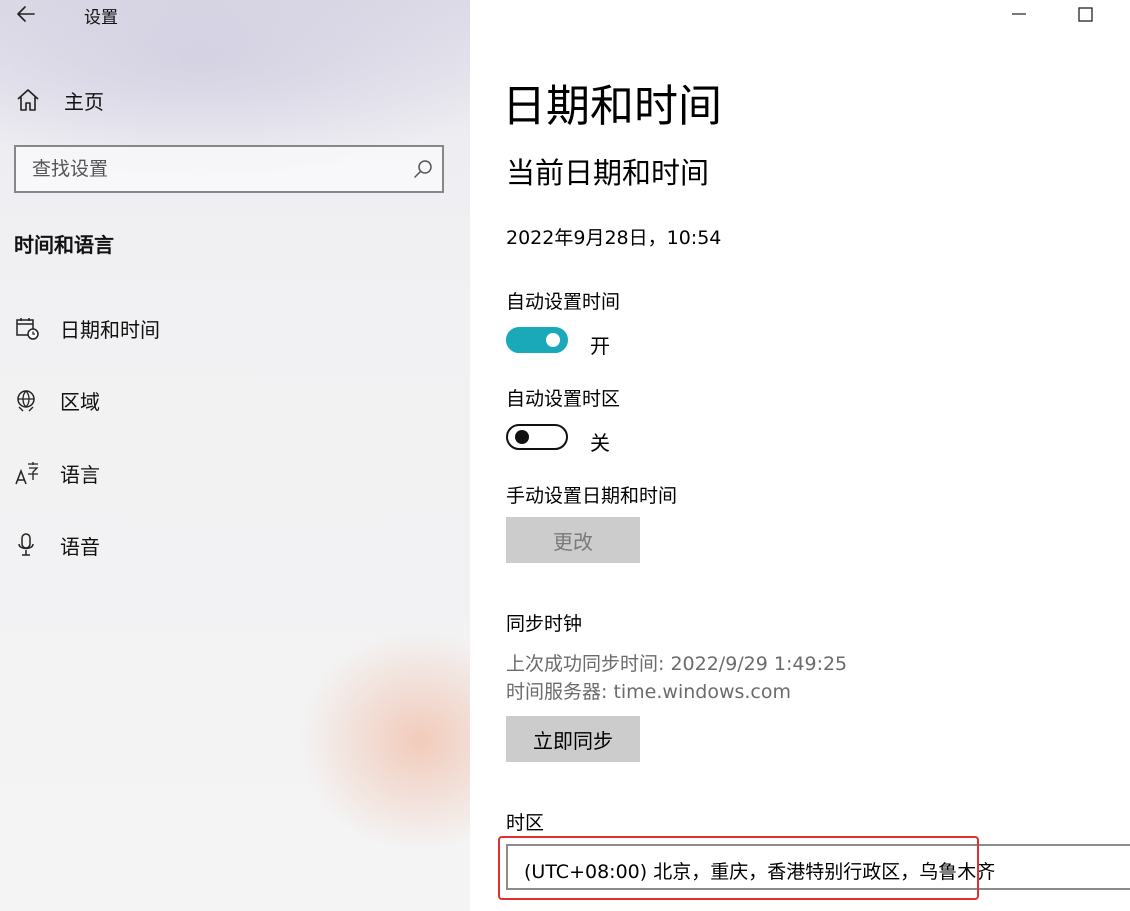 The height and width of the screenshot is (911, 1130). I want to click on page-title: 日期和时间, so click(612, 106).